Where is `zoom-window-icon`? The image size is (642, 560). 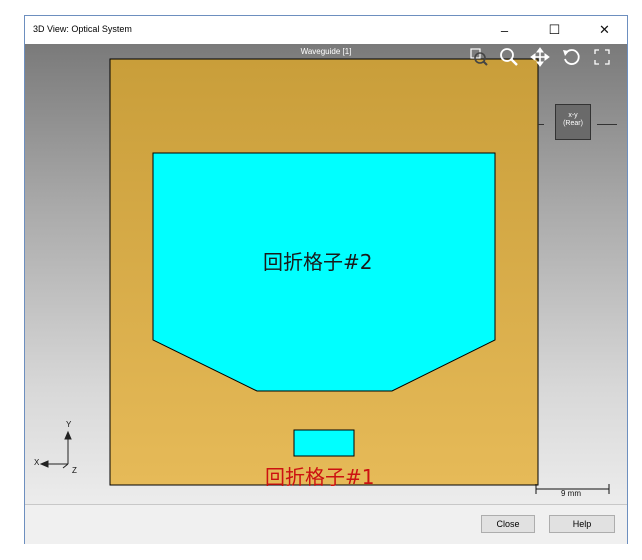 zoom-window-icon is located at coordinates (479, 57).